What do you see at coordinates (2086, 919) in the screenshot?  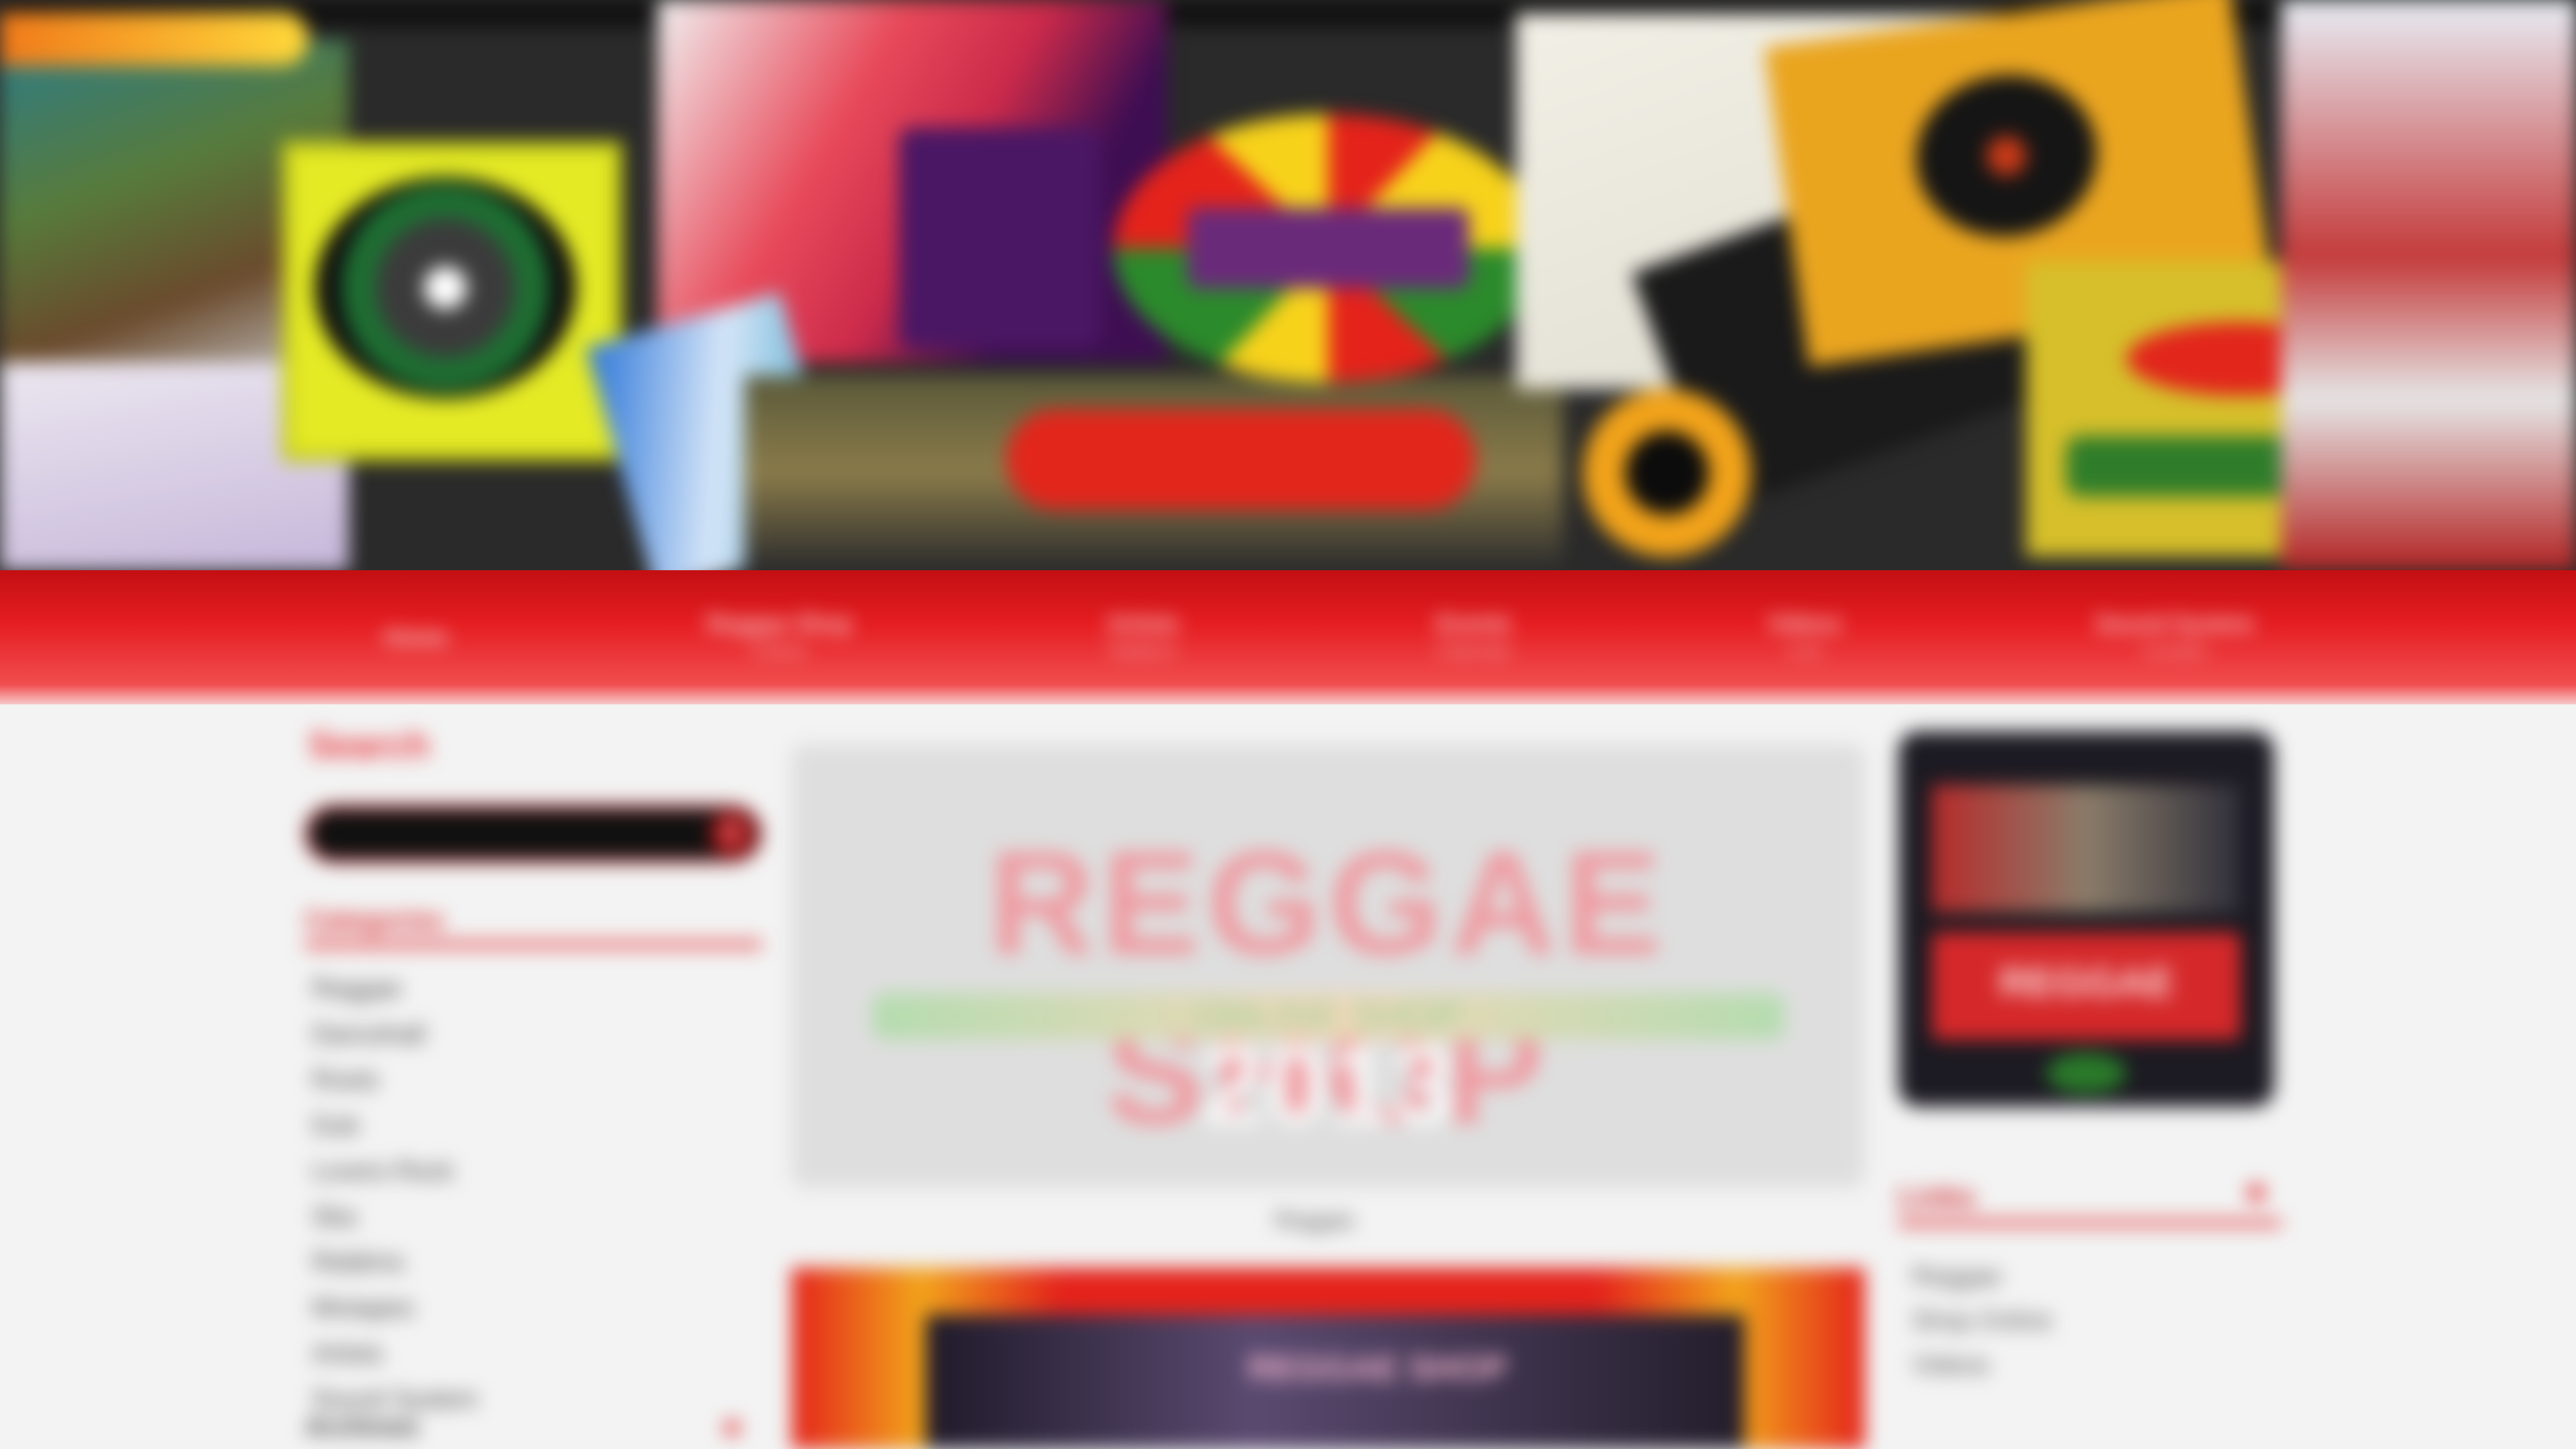 I see `ad-banner: REGGAE` at bounding box center [2086, 919].